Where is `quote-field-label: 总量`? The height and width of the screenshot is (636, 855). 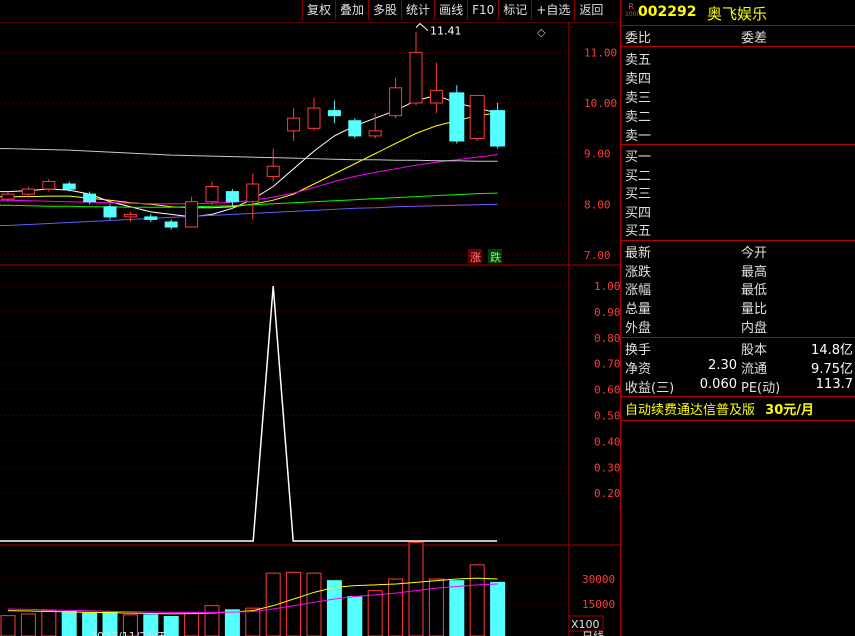 quote-field-label: 总量 is located at coordinates (638, 310).